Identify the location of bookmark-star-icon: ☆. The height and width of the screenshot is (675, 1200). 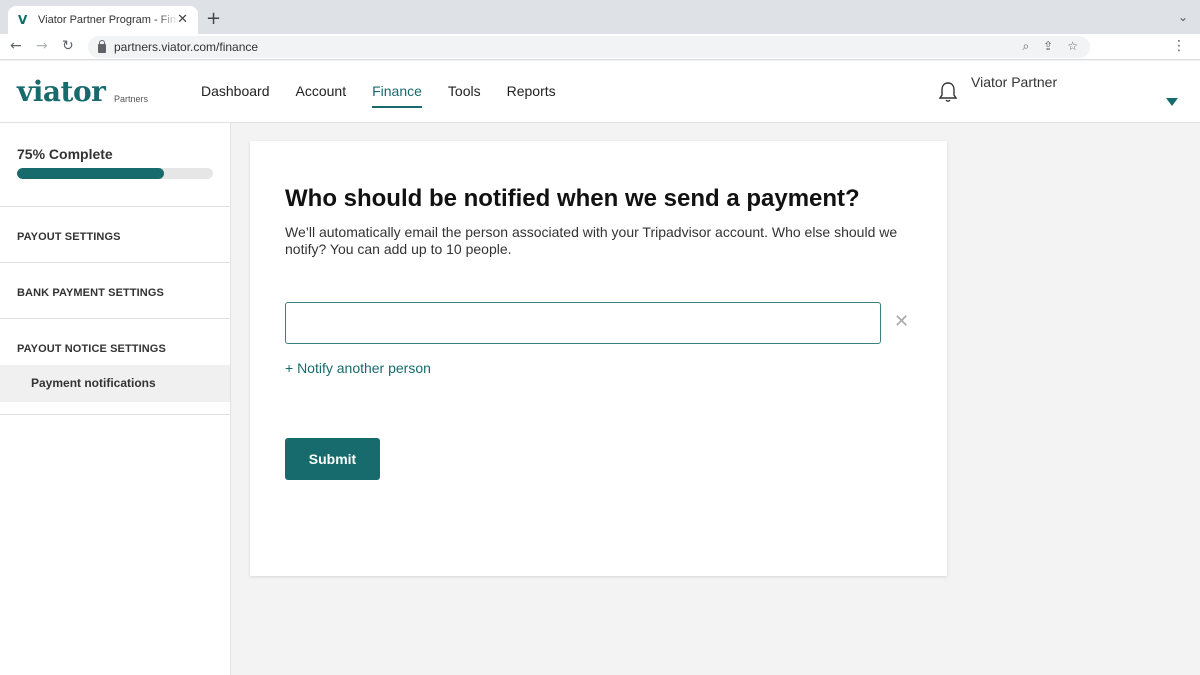
(1072, 46).